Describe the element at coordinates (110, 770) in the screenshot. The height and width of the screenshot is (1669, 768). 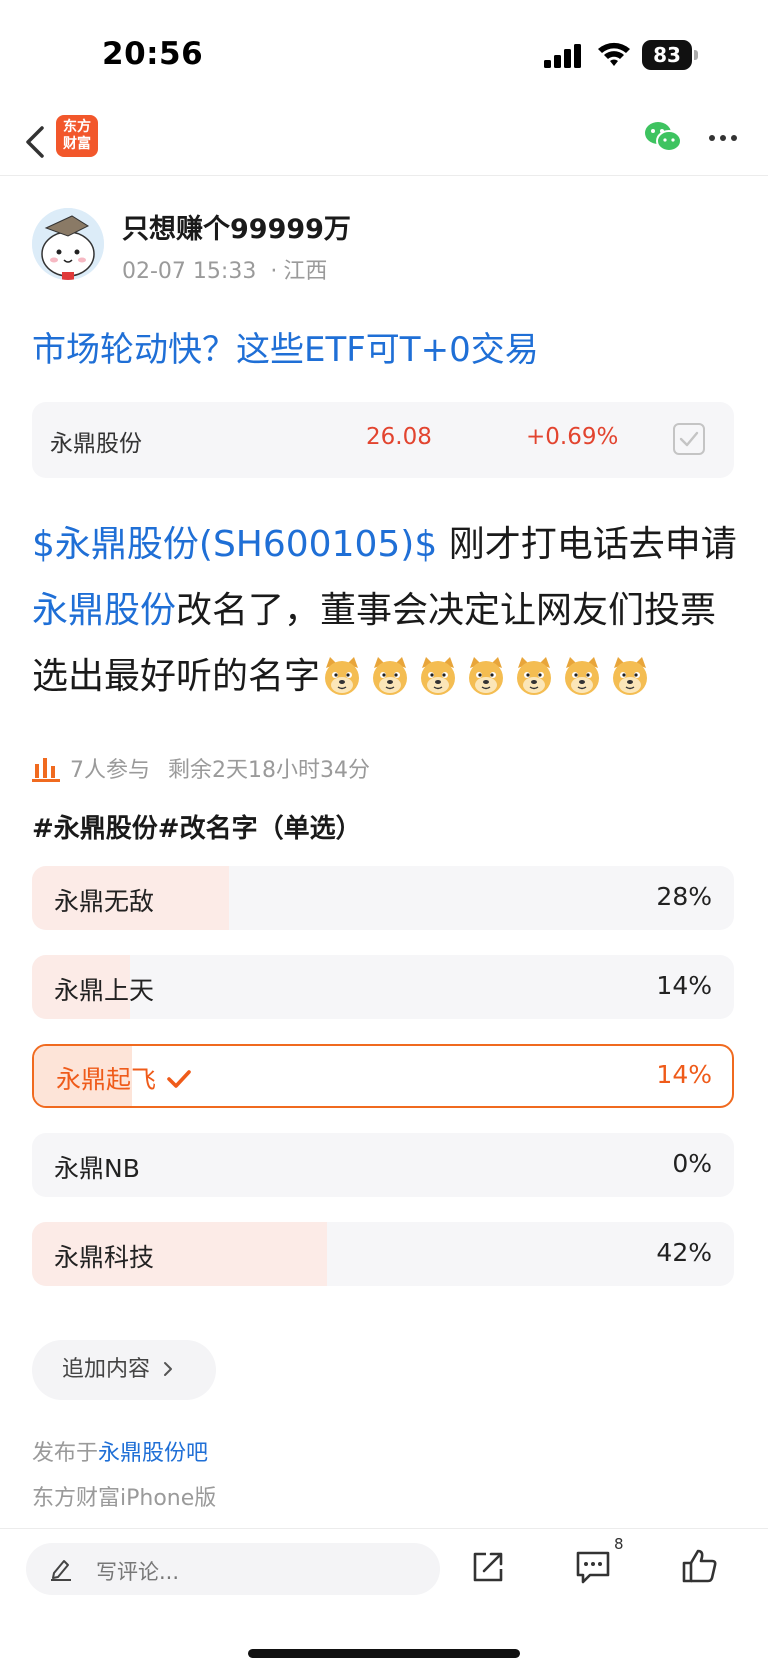
I see `poll-participants: 7人参与` at that location.